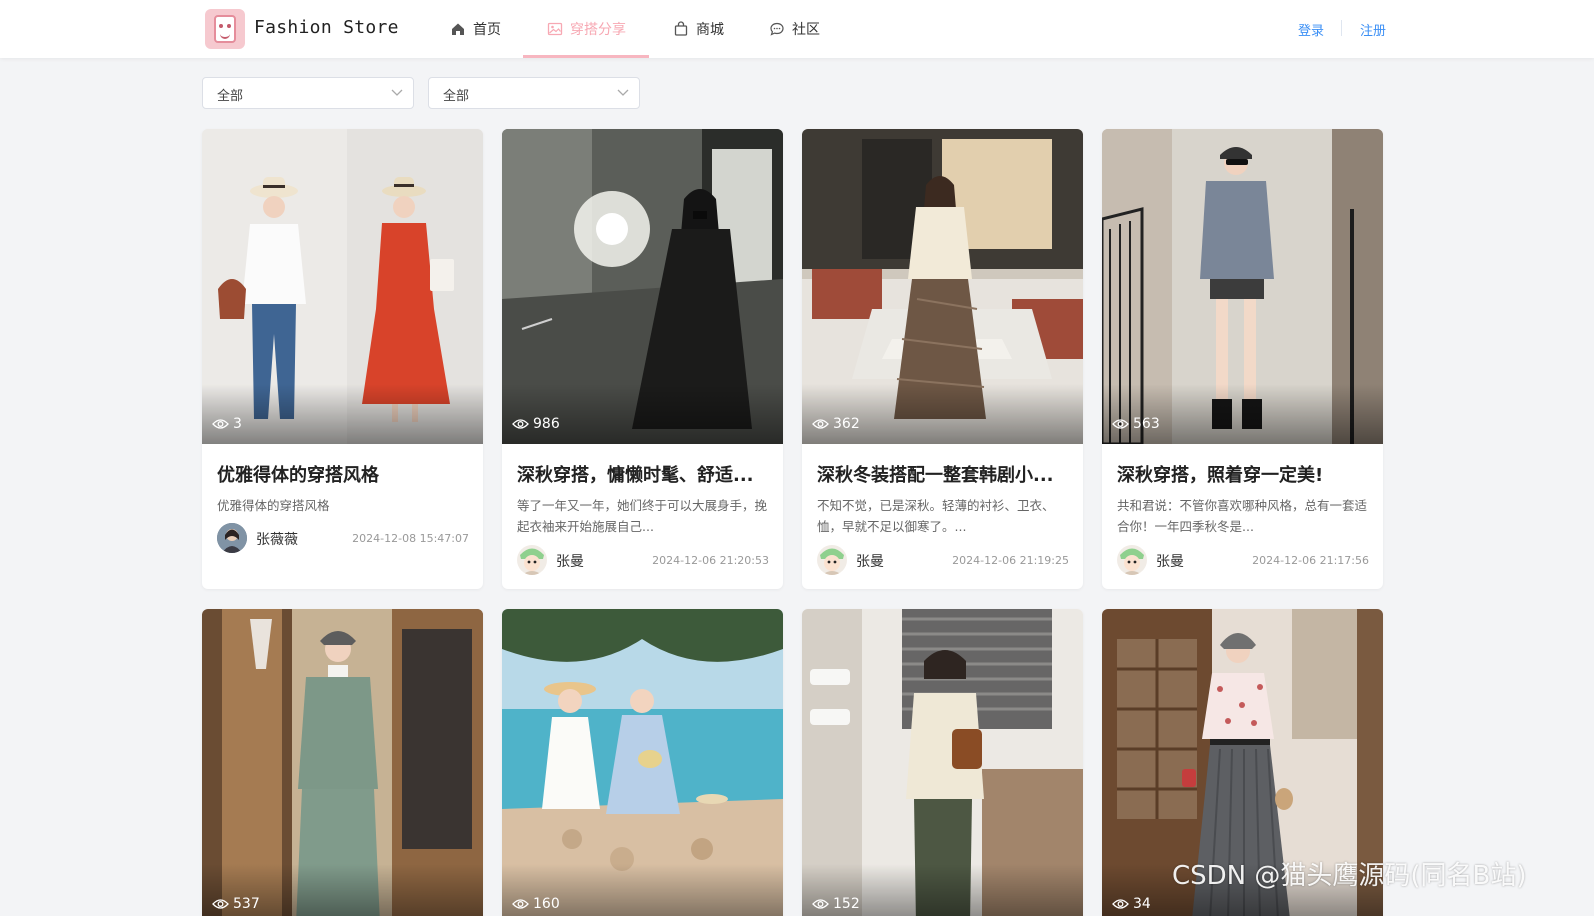 The height and width of the screenshot is (916, 1594). Describe the element at coordinates (458, 29) in the screenshot. I see `home-icon` at that location.